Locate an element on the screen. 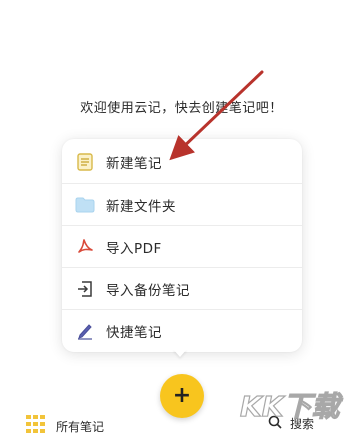 Image resolution: width=363 pixels, height=436 pixels. pdf-icon is located at coordinates (85, 247).